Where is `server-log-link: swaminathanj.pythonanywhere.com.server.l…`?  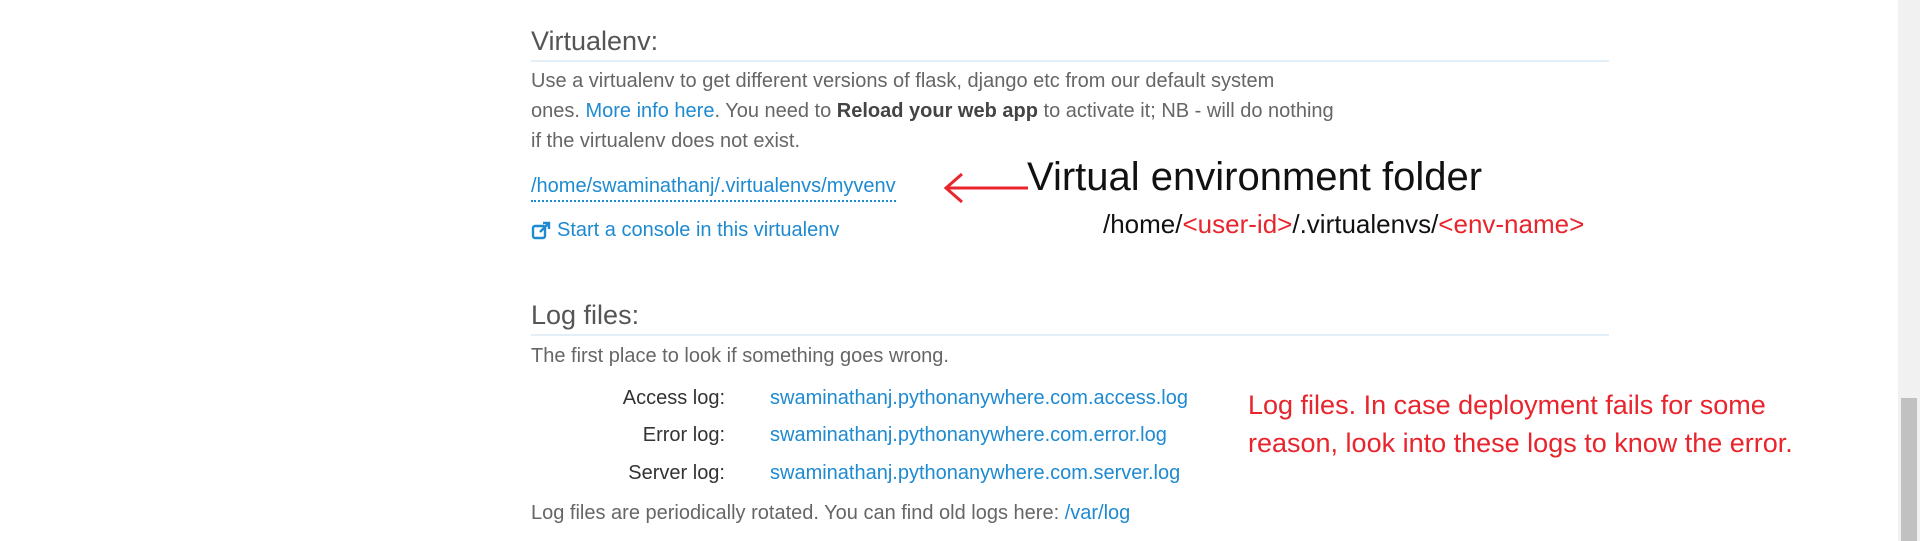
server-log-link: swaminathanj.pythonanywhere.com.server.l… is located at coordinates (975, 473).